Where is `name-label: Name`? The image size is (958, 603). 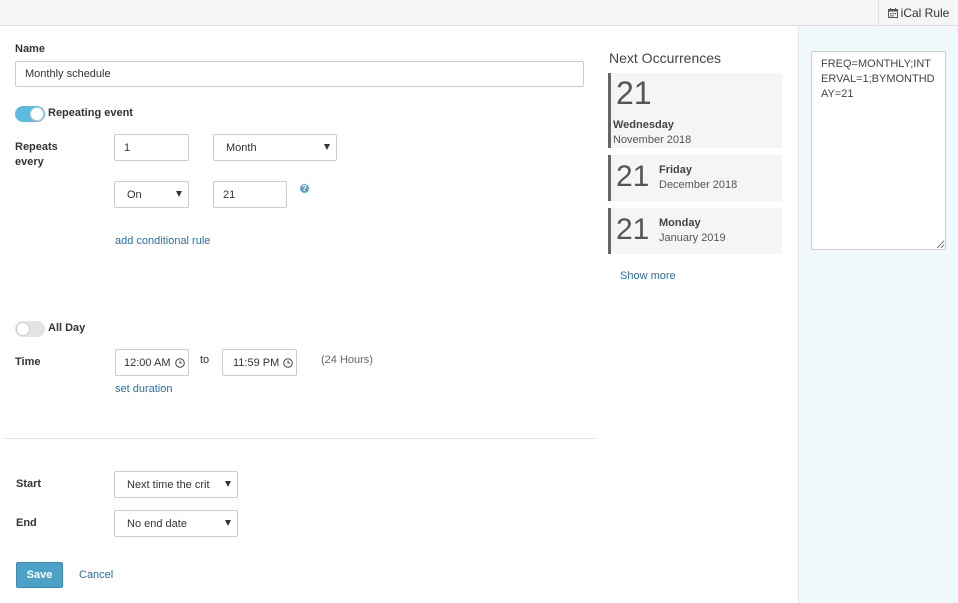 name-label: Name is located at coordinates (30, 49).